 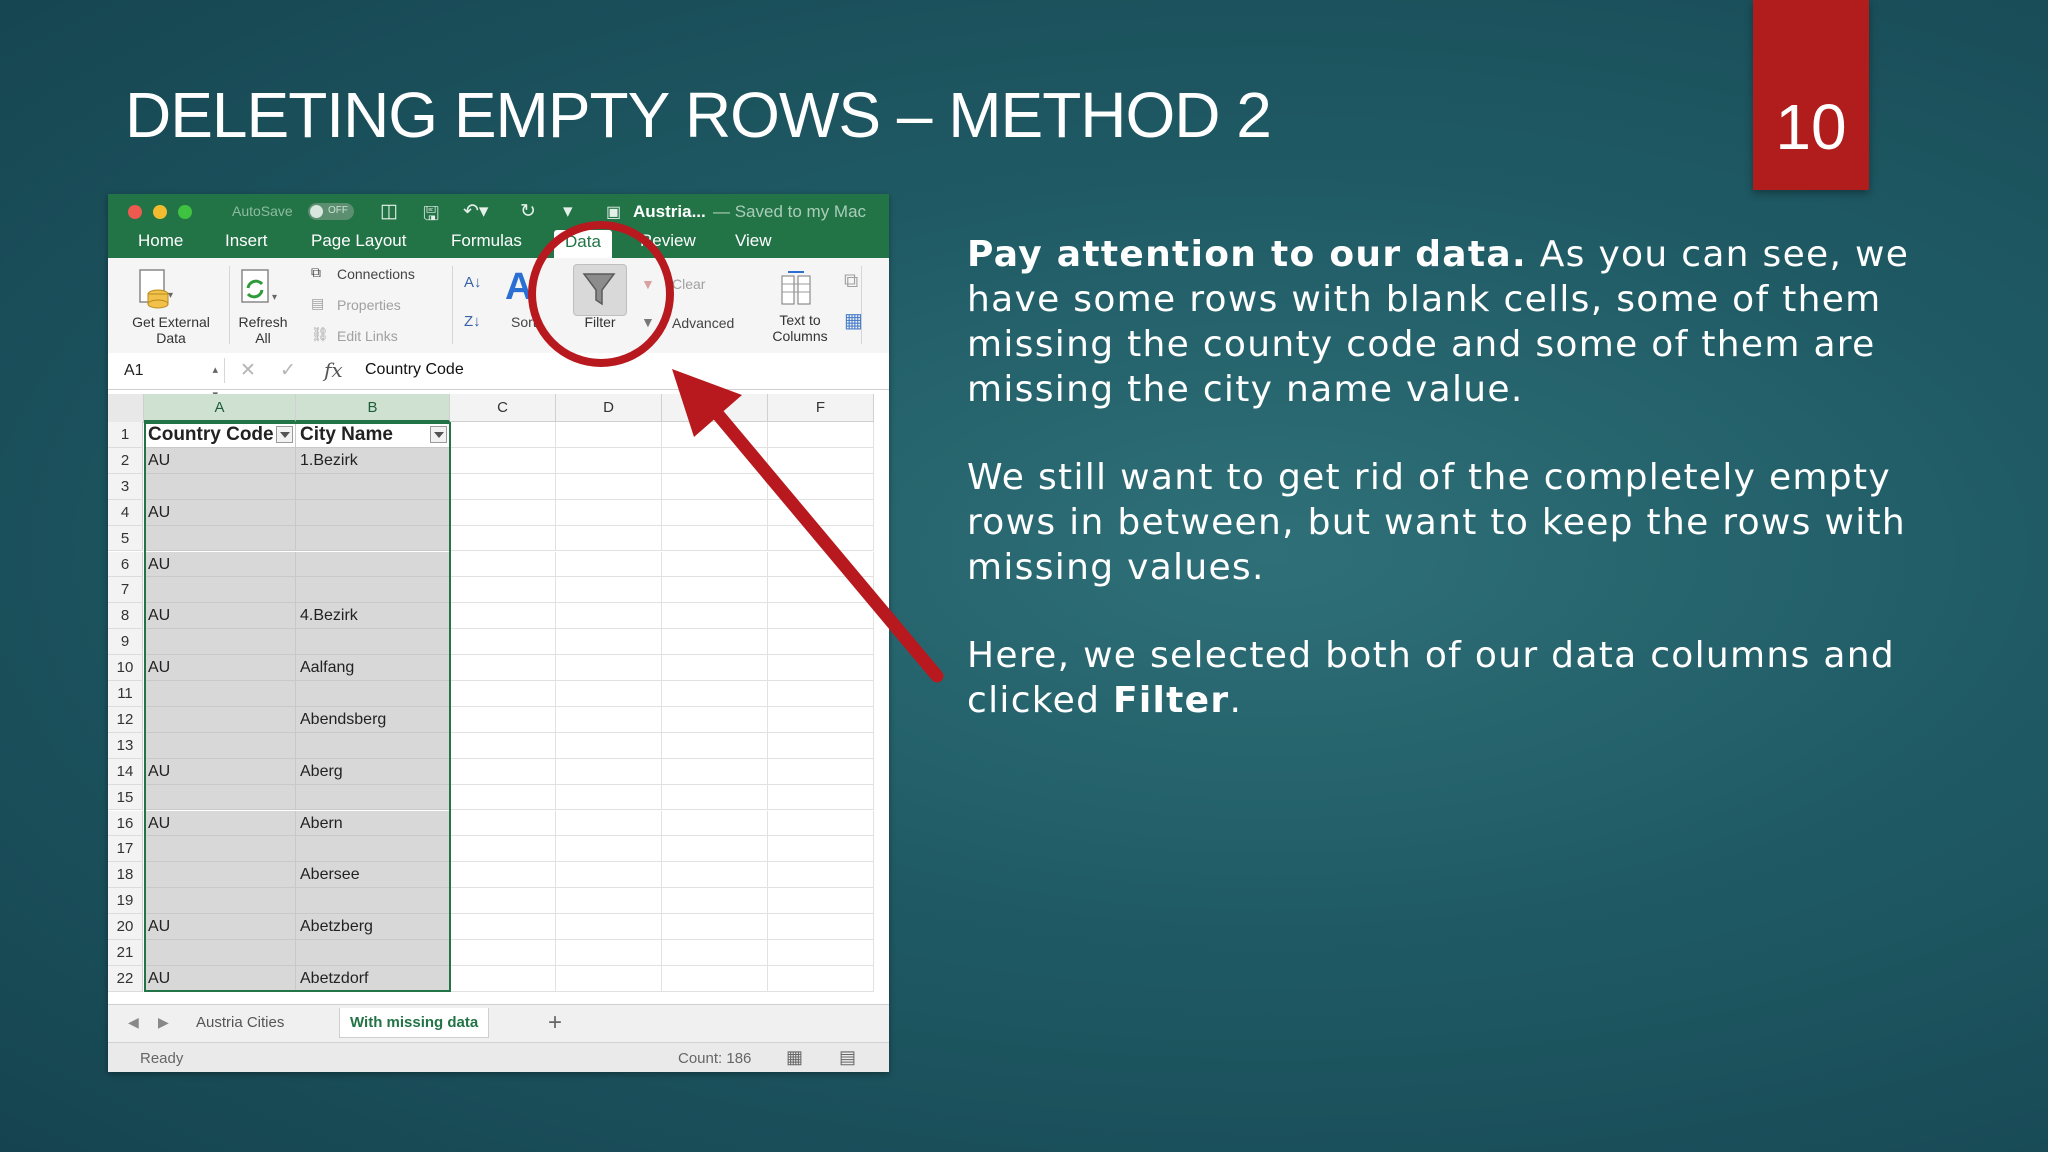 What do you see at coordinates (373, 823) in the screenshot?
I see `cell-b16: Abern` at bounding box center [373, 823].